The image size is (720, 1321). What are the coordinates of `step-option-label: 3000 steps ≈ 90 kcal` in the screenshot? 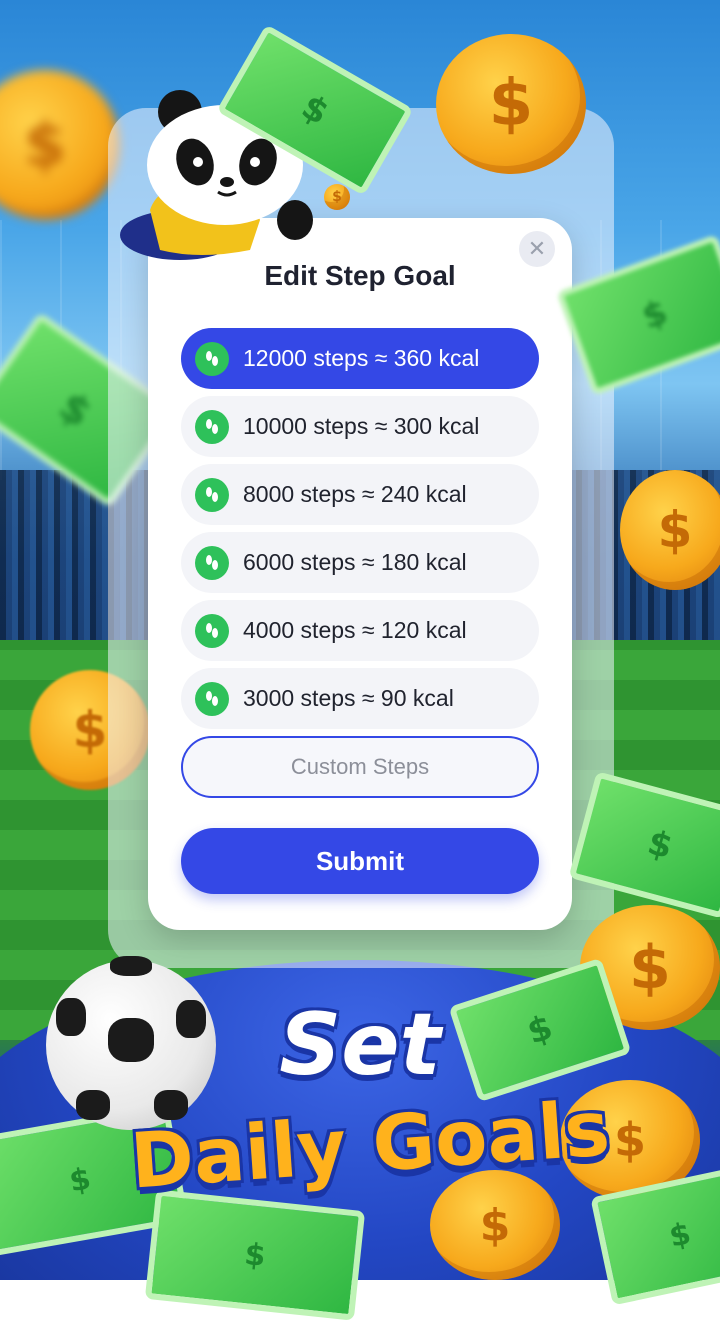 It's located at (348, 698).